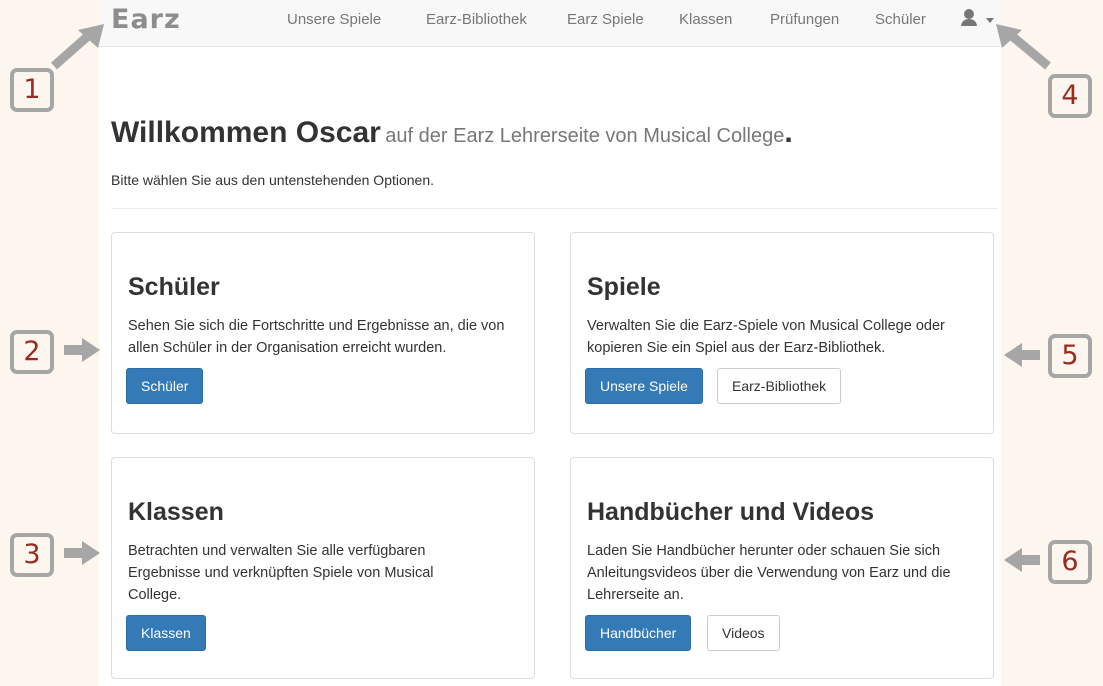  What do you see at coordinates (705, 19) in the screenshot?
I see `nav-klassen: Klassen` at bounding box center [705, 19].